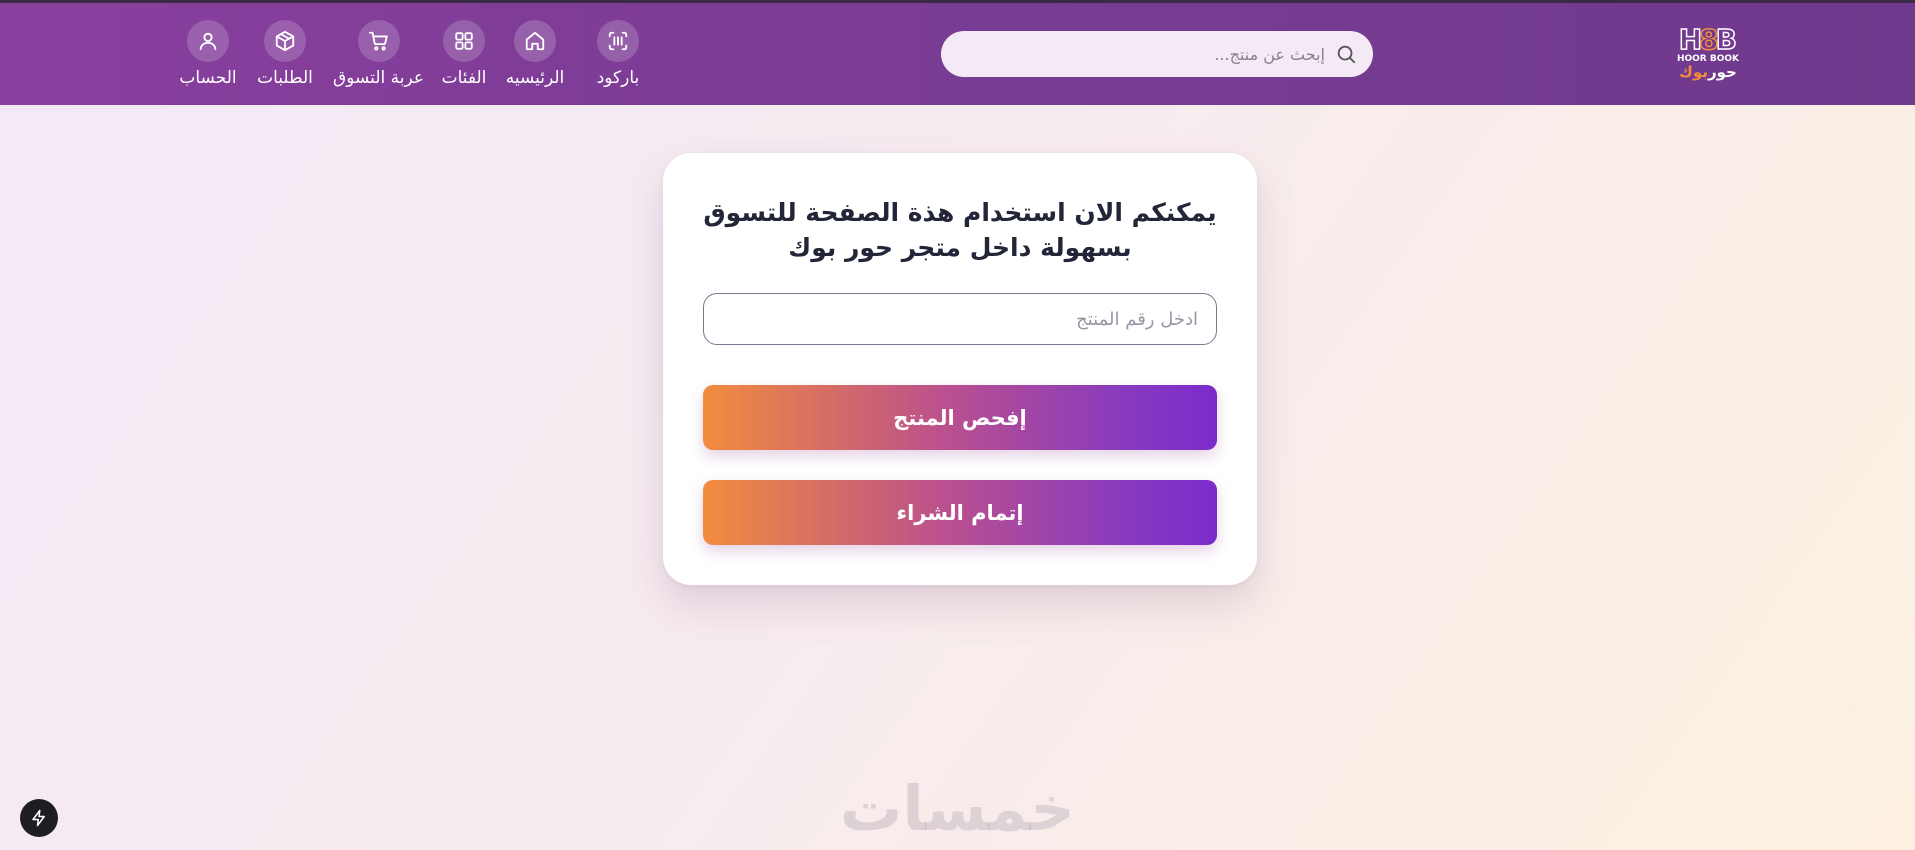  I want to click on check-product-button: إفحص المنتج, so click(960, 417).